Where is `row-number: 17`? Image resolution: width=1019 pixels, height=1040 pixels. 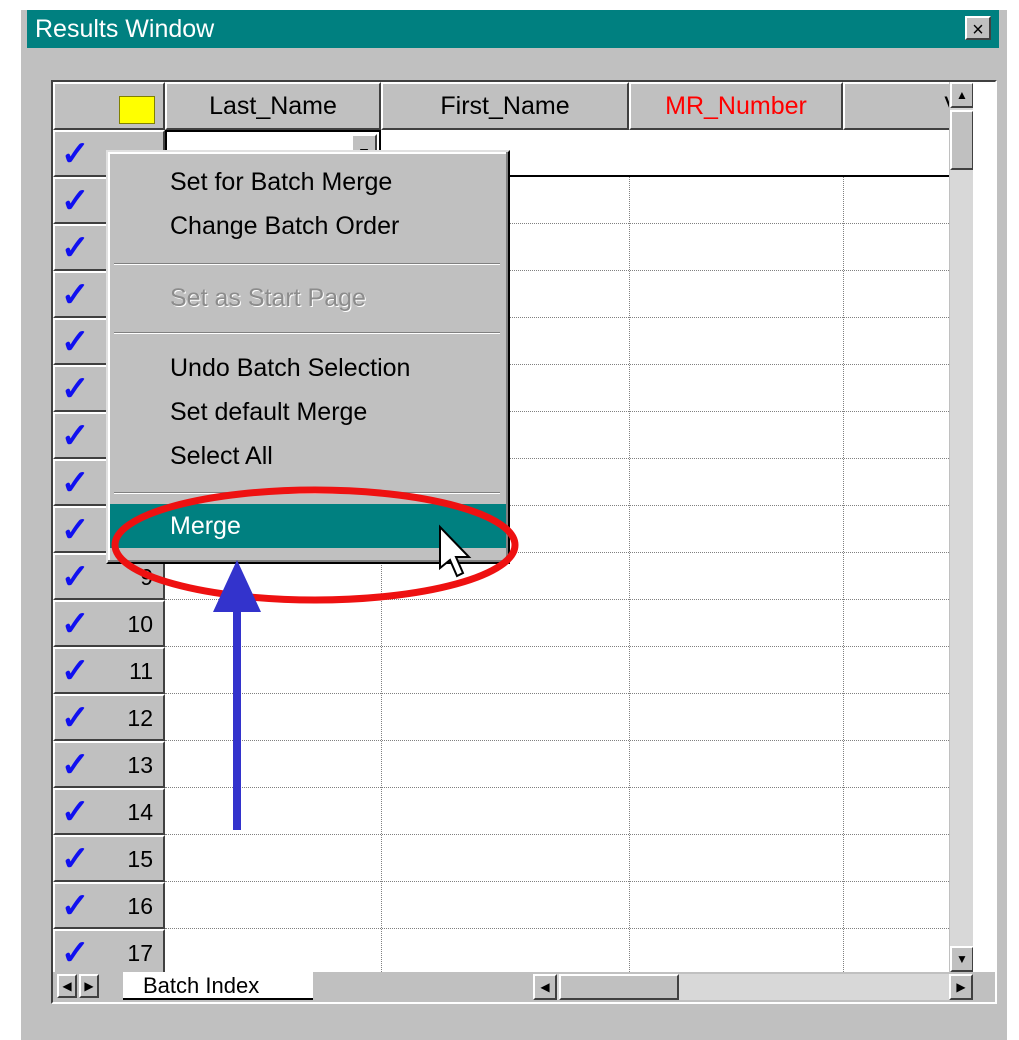 row-number: 17 is located at coordinates (140, 953).